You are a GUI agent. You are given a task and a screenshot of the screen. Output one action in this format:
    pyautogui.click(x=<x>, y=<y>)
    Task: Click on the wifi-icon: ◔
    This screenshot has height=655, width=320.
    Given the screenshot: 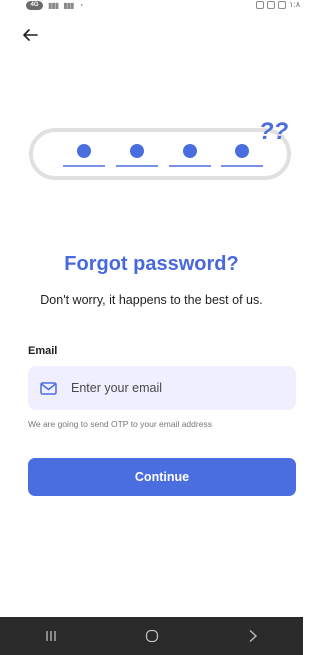 What is the action you would take?
    pyautogui.click(x=80, y=5)
    